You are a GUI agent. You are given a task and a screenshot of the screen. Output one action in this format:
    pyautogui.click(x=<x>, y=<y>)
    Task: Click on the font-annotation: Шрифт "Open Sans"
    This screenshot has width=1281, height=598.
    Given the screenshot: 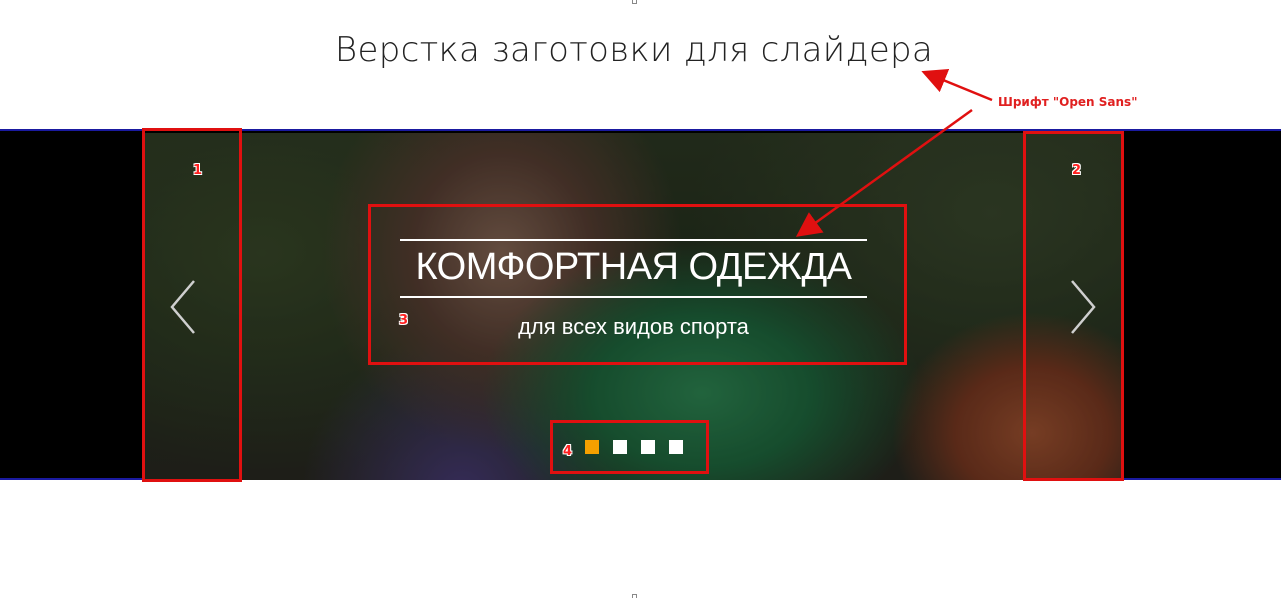 What is the action you would take?
    pyautogui.click(x=1068, y=102)
    